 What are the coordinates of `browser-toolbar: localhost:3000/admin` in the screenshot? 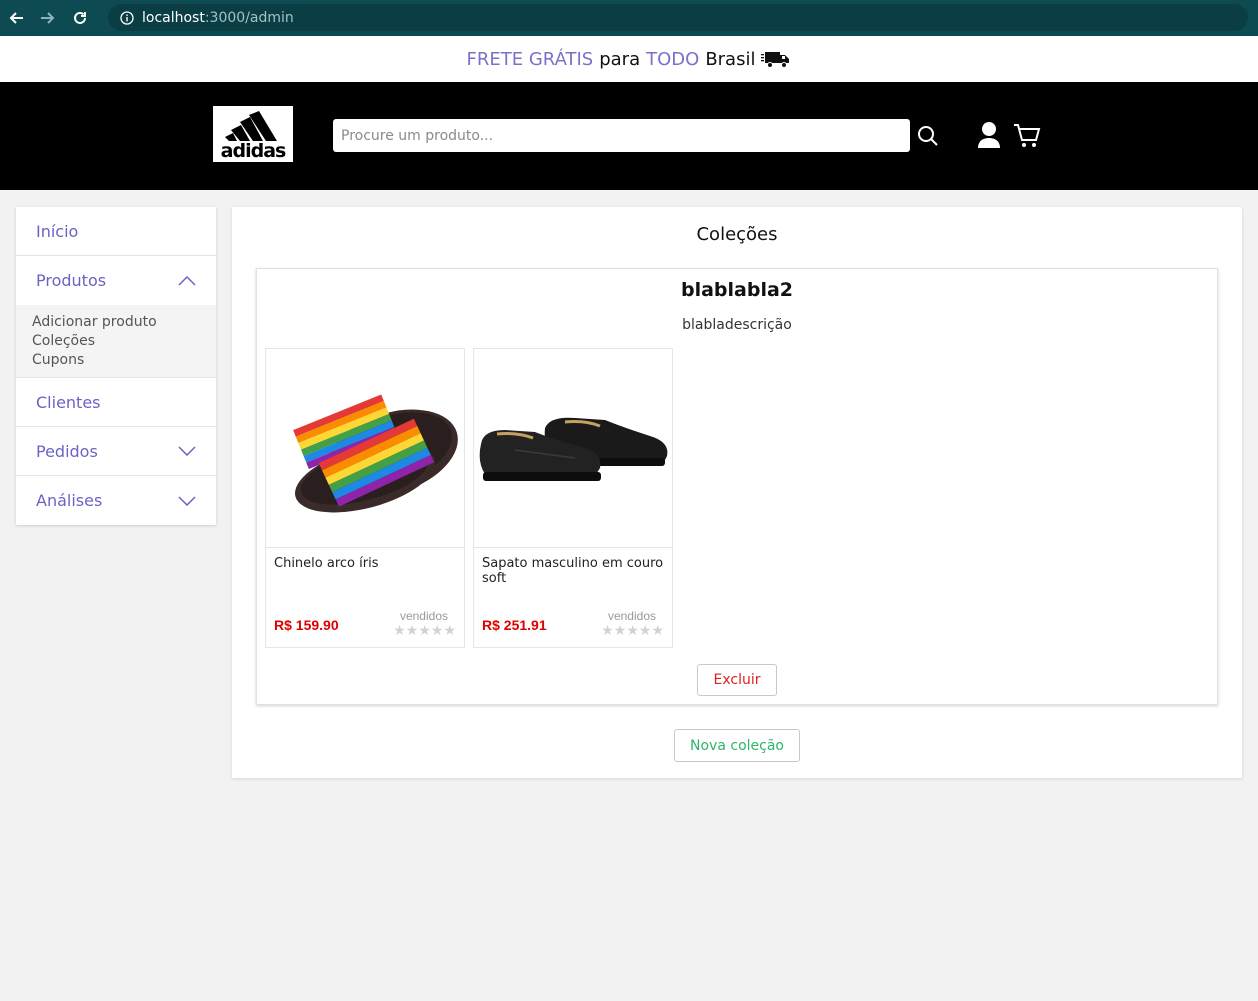 It's located at (629, 18).